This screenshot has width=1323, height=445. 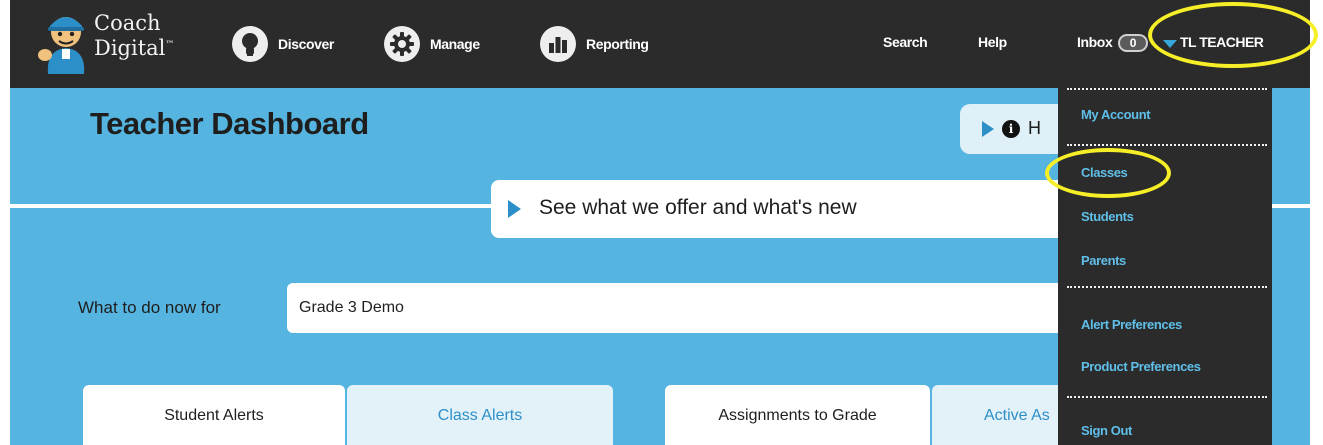 What do you see at coordinates (214, 415) in the screenshot?
I see `tab-student-alerts: Student Alerts` at bounding box center [214, 415].